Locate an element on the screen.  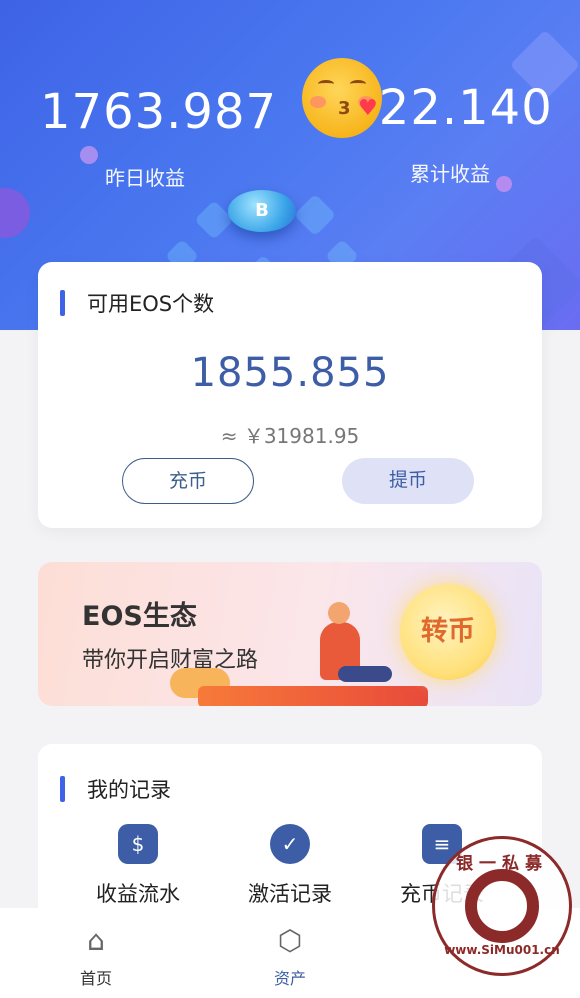
record-label: 激活记录 is located at coordinates (290, 894).